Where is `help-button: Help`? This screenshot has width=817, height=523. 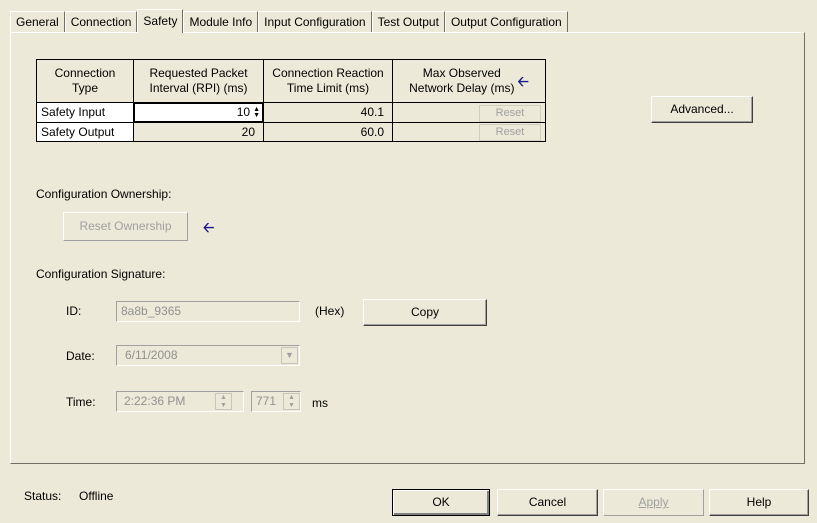 help-button: Help is located at coordinates (759, 502).